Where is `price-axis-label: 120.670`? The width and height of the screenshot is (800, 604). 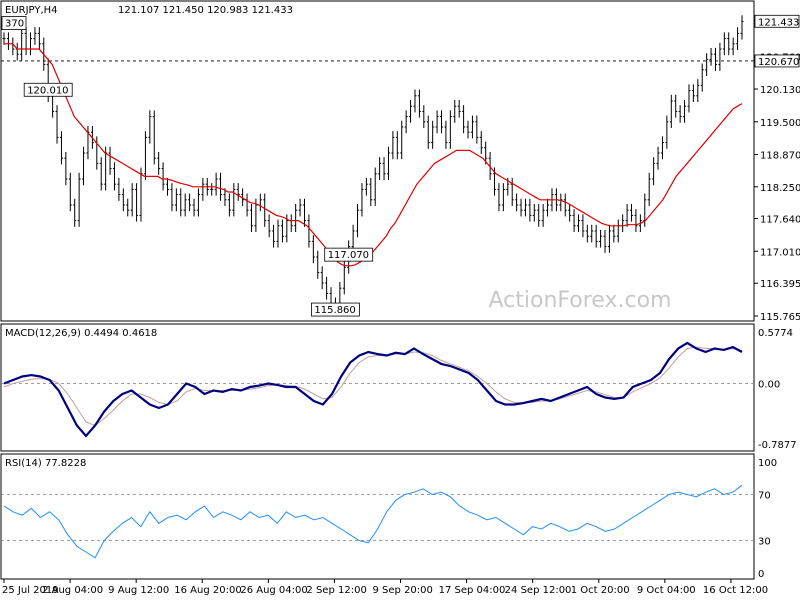 price-axis-label: 120.670 is located at coordinates (778, 62).